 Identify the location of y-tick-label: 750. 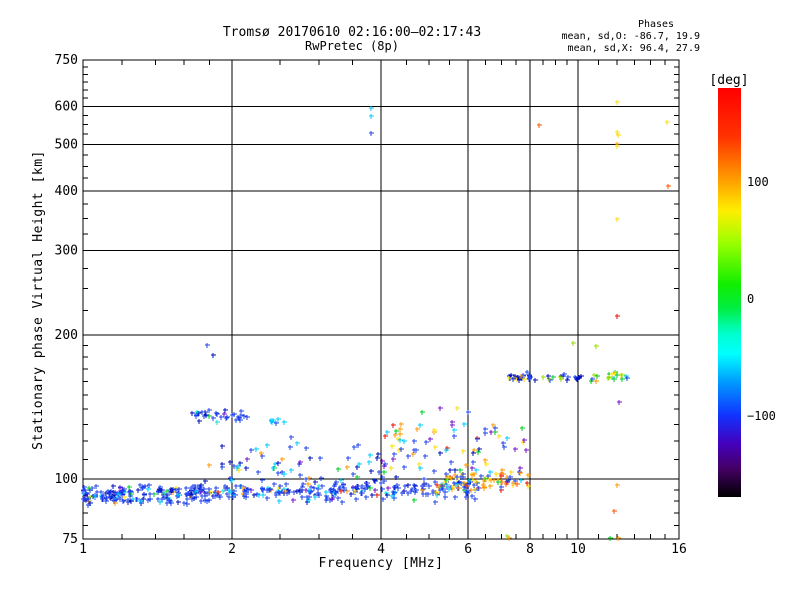
(66, 60).